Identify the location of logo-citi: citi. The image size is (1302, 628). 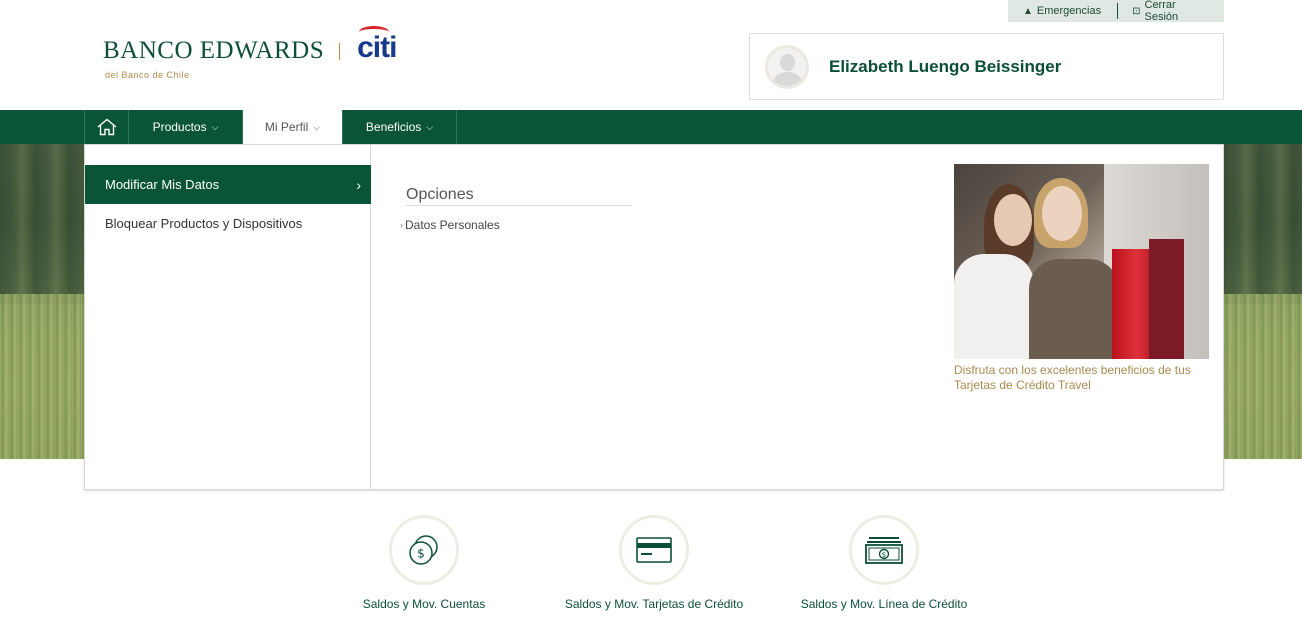
(377, 45).